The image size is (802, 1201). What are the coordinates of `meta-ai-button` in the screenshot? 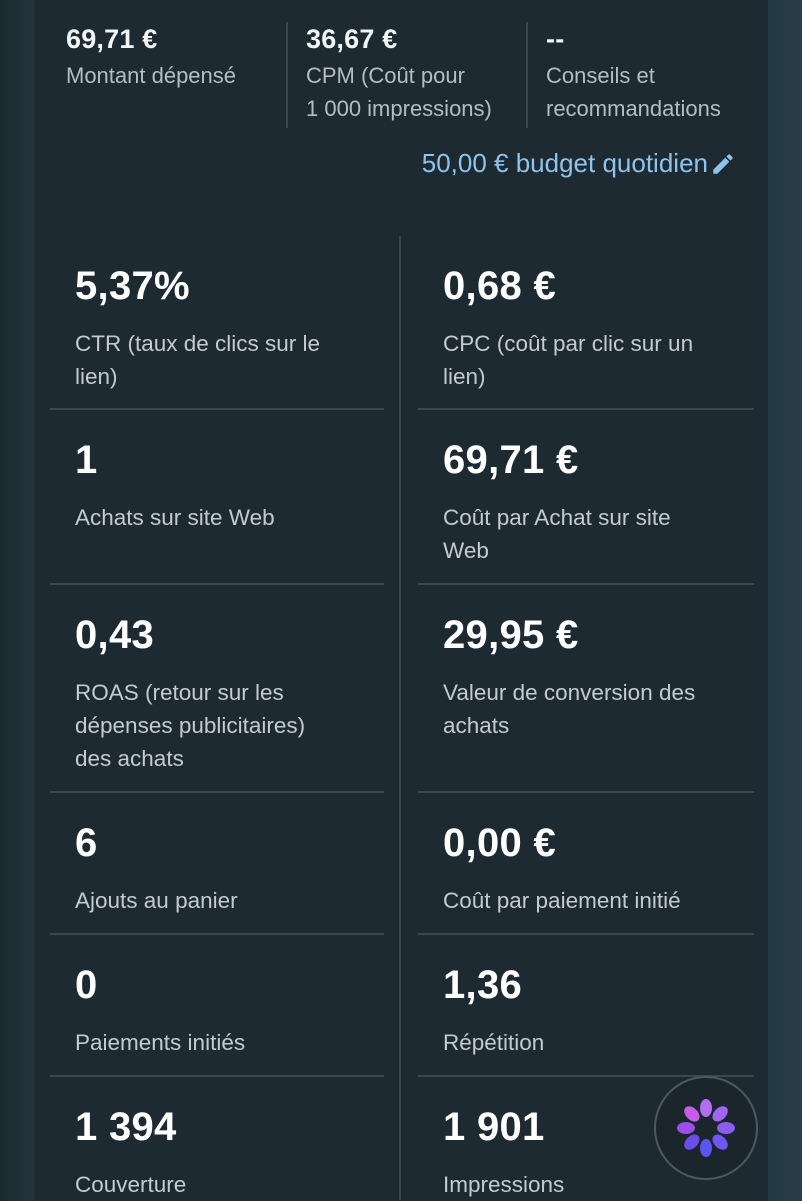 It's located at (706, 1128).